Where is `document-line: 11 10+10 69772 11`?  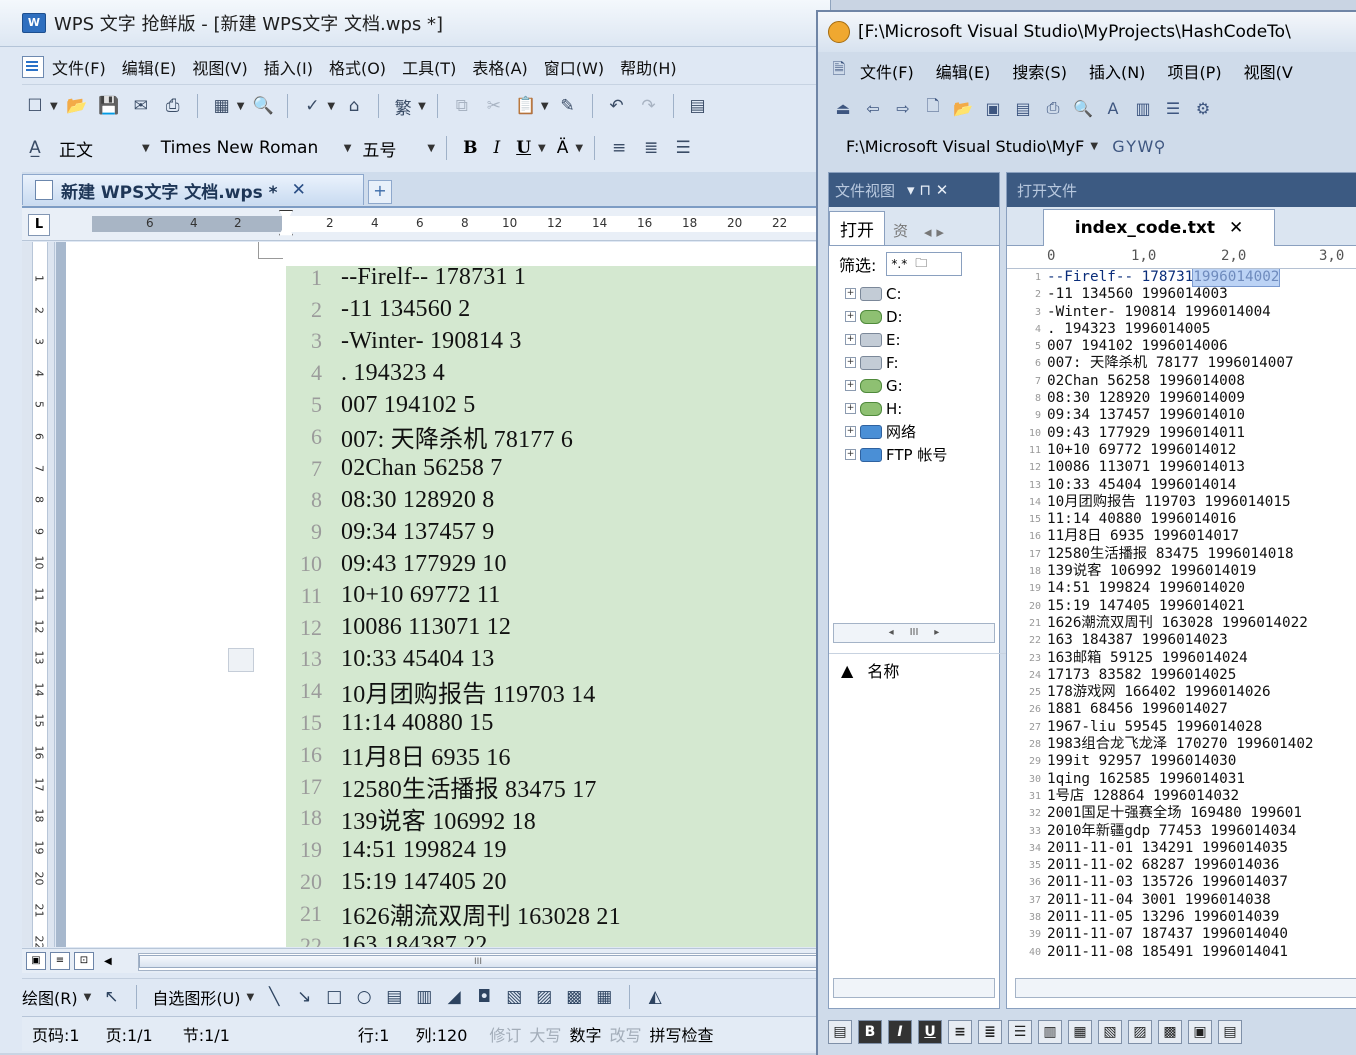
document-line: 11 10+10 69772 11 is located at coordinates (554, 596).